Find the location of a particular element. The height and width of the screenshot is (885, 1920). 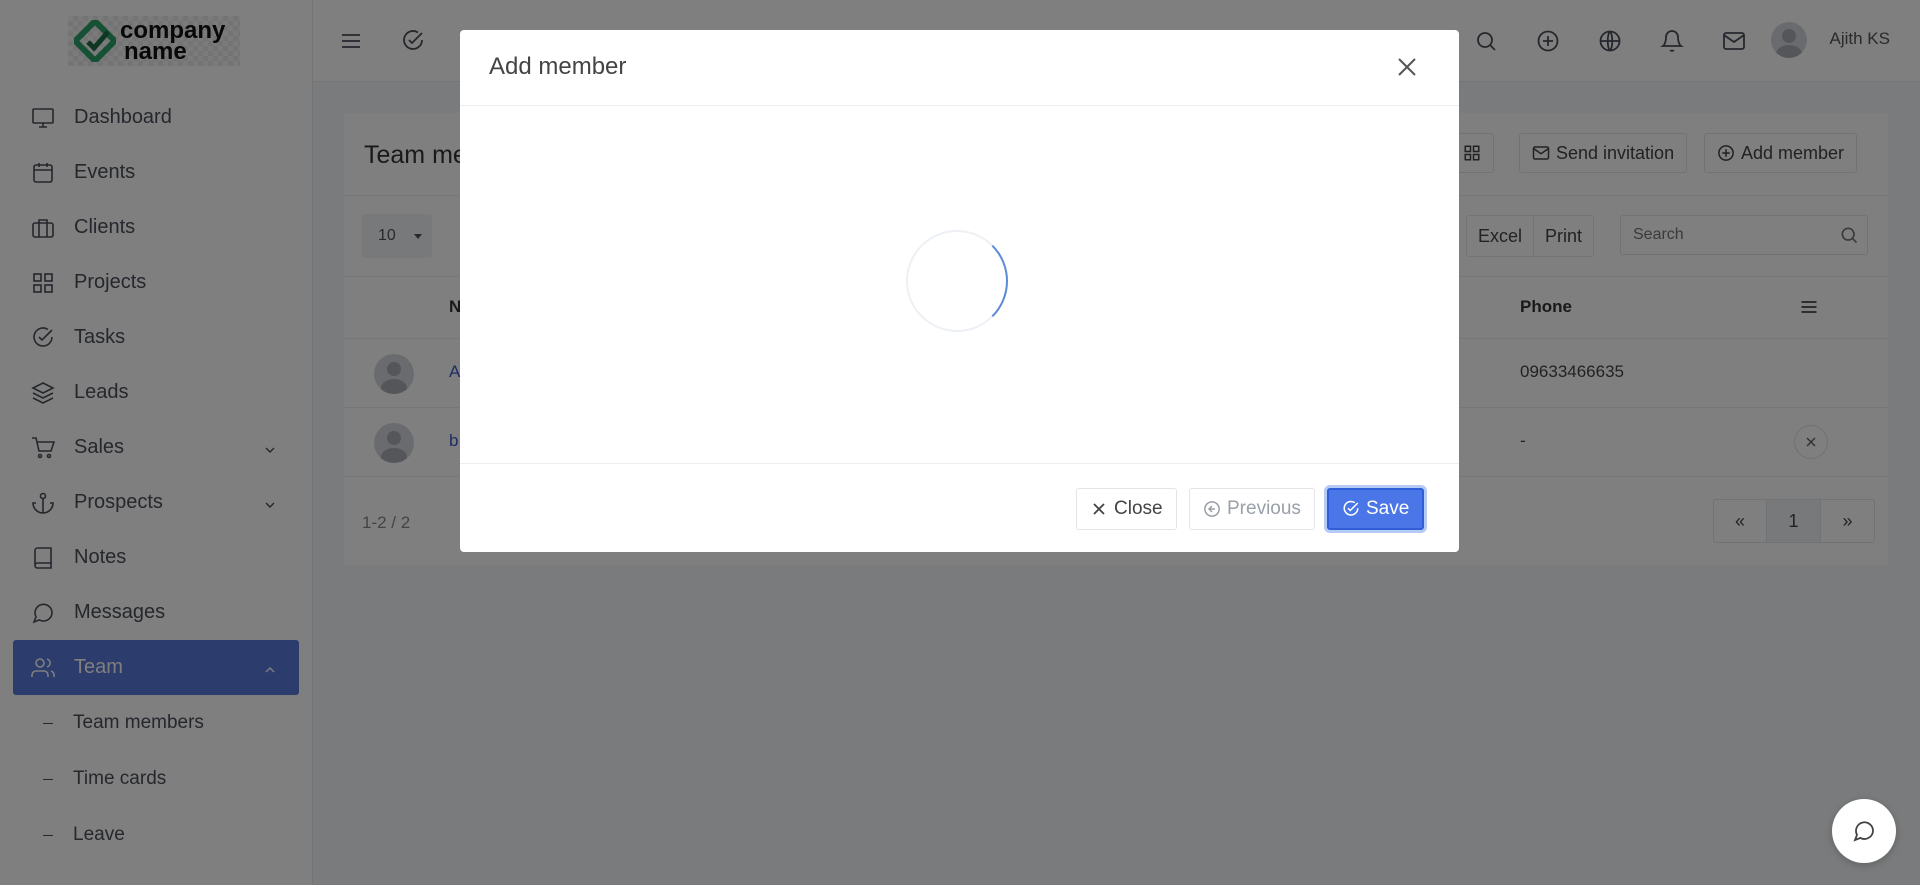

loading-spinner-icon is located at coordinates (957, 281).